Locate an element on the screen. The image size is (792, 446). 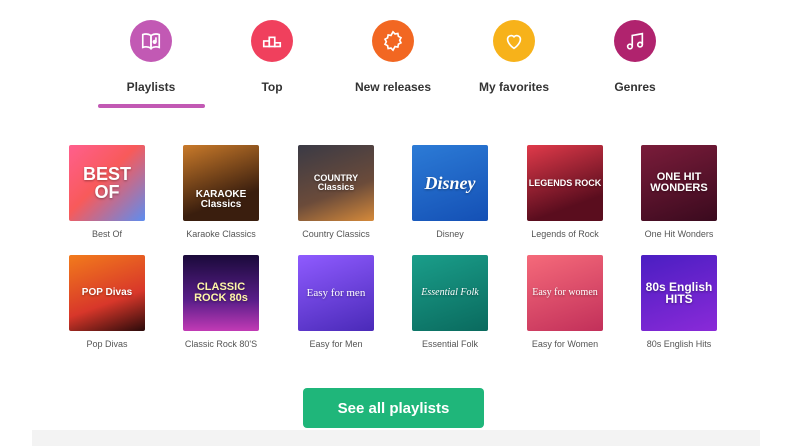
cover-art-text: Disney is located at coordinates (450, 183).